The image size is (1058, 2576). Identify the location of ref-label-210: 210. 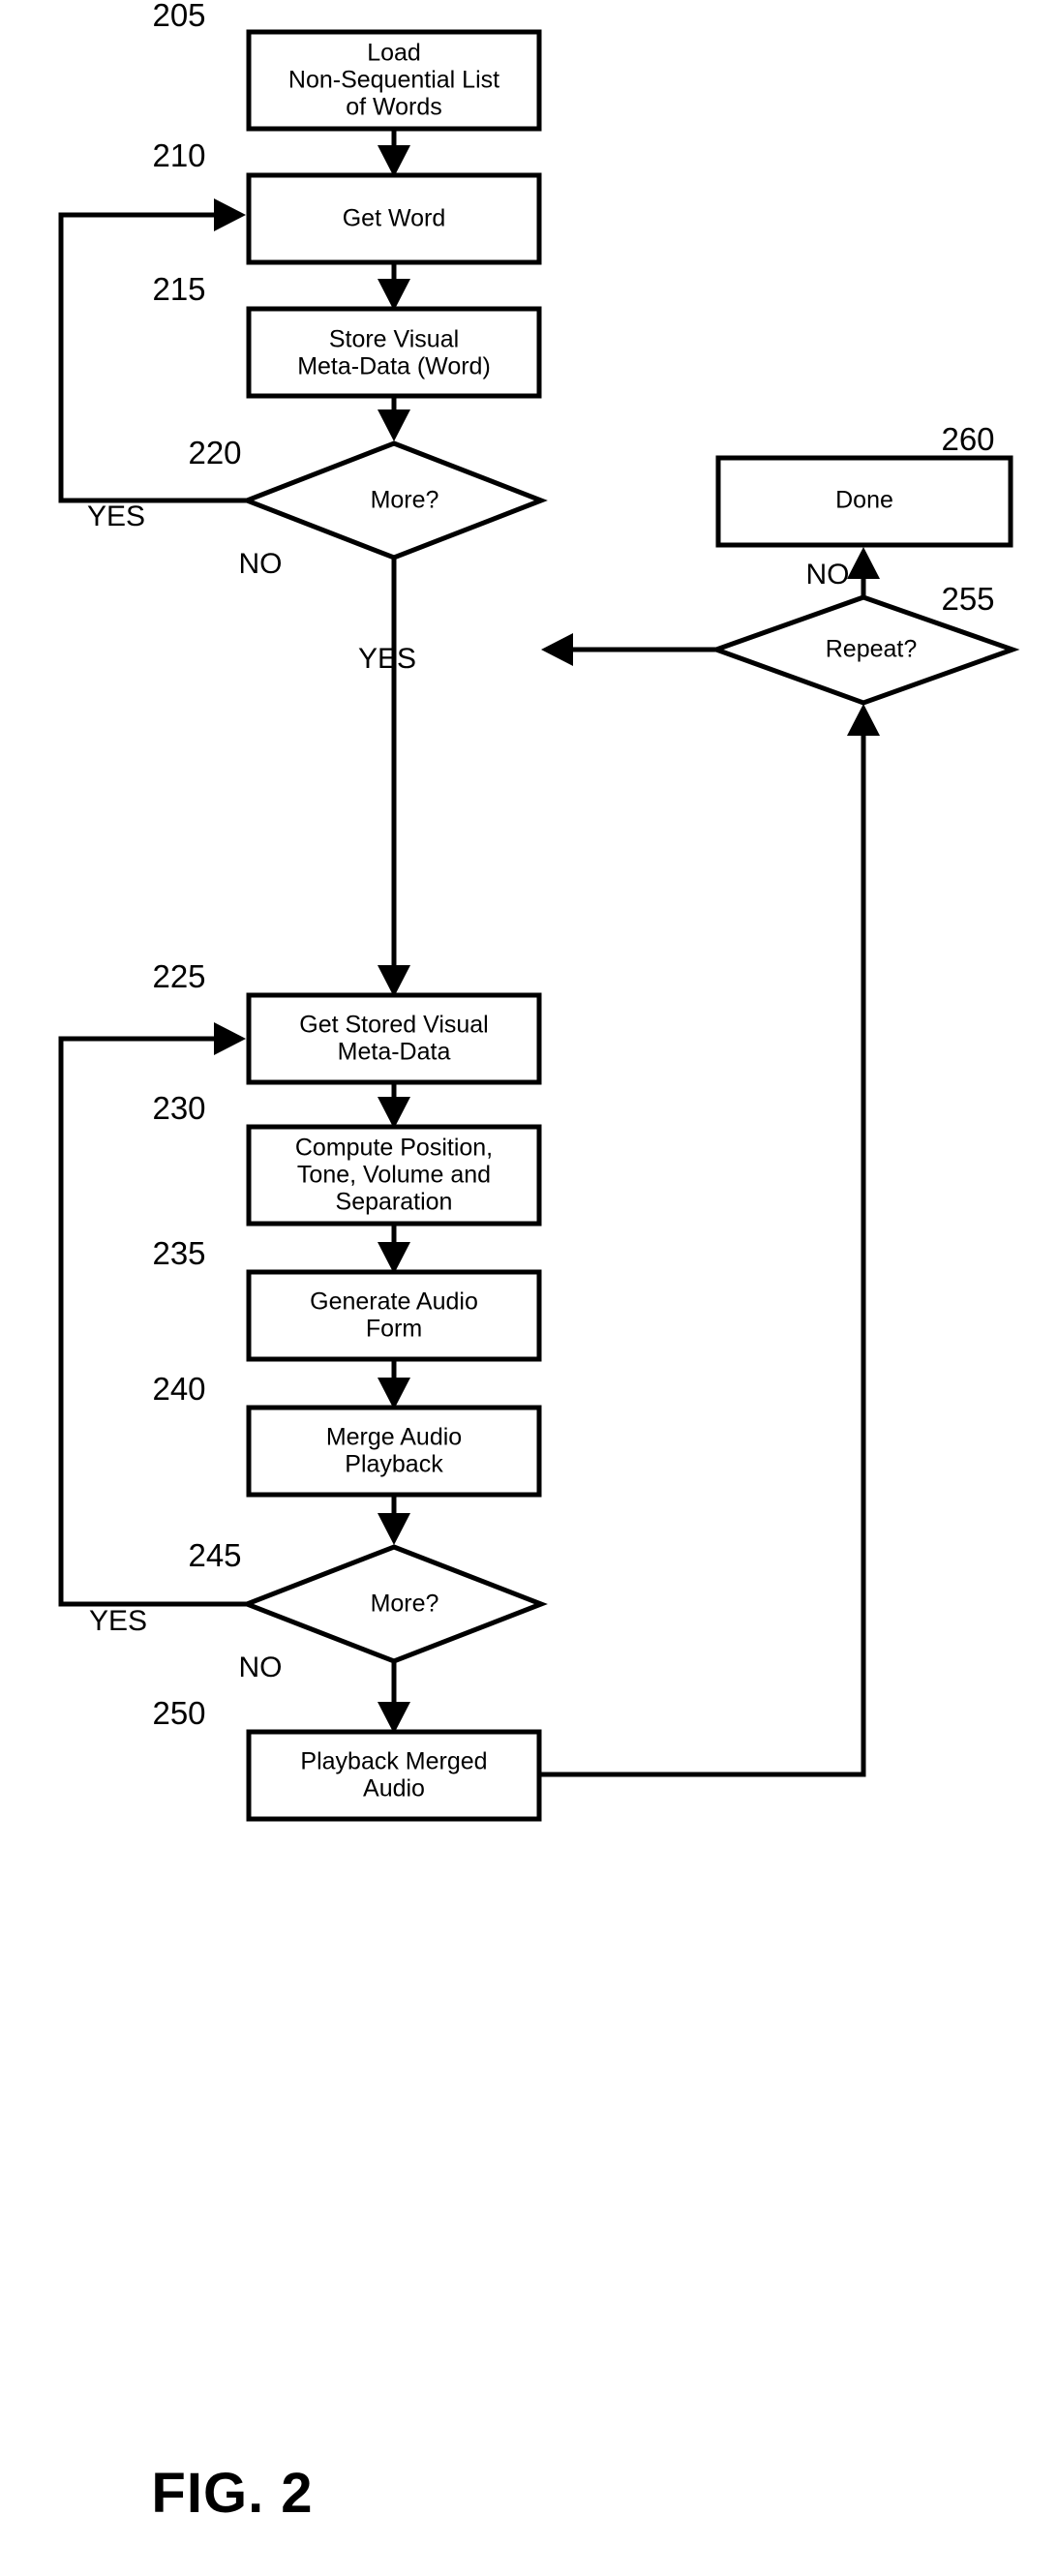
(178, 155).